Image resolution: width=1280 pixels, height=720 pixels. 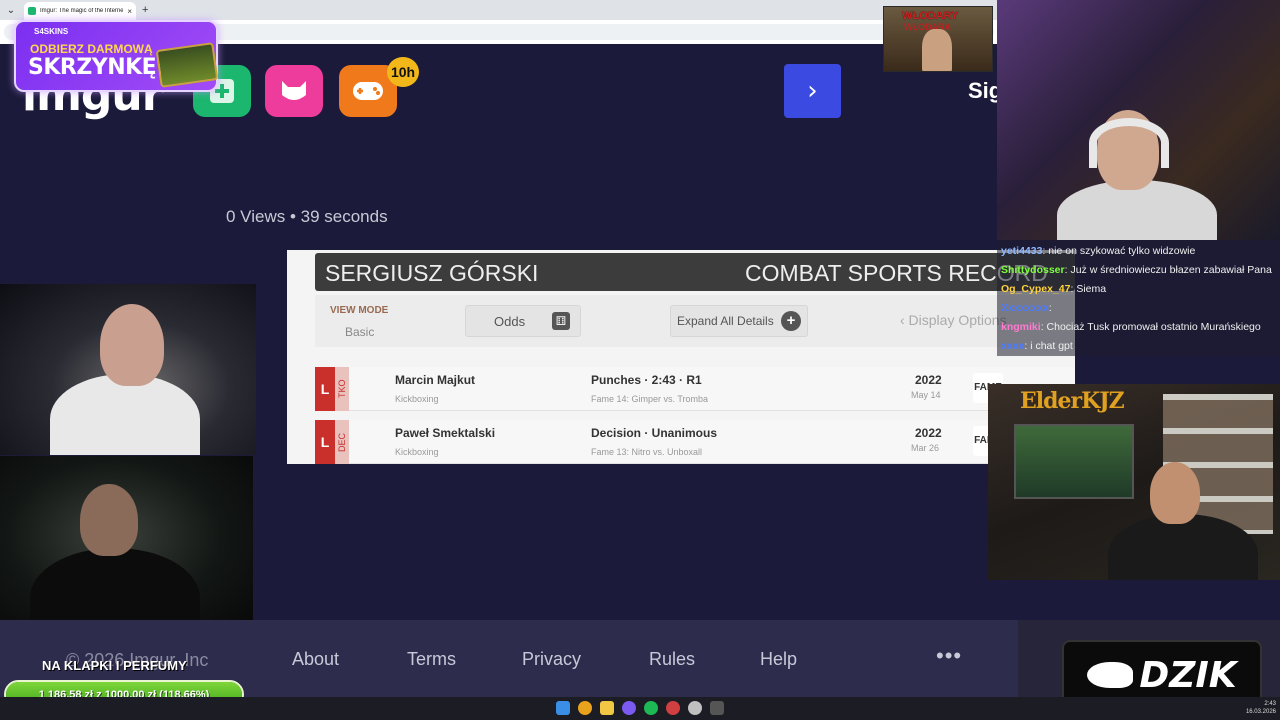 I want to click on expand-all-button: Expand All Details +, so click(x=739, y=321).